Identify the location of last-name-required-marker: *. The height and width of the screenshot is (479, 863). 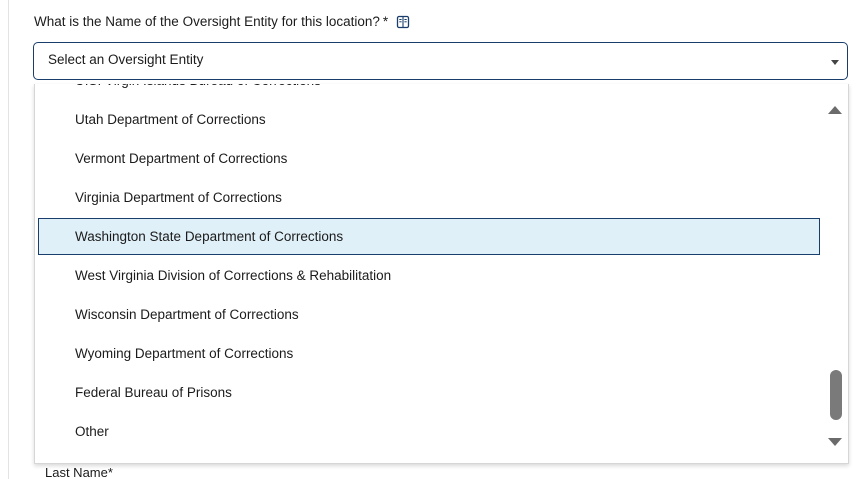
(110, 472).